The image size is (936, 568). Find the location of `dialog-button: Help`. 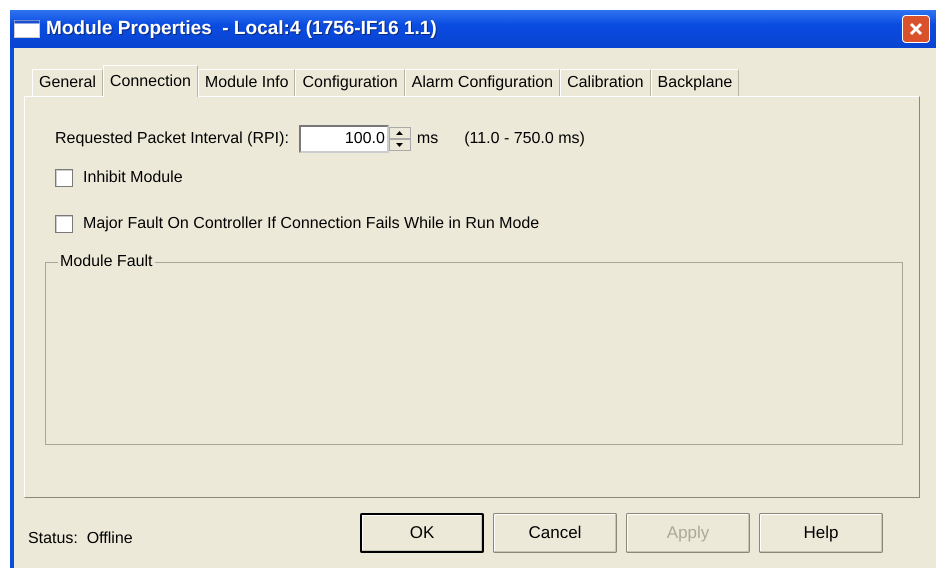

dialog-button: Help is located at coordinates (821, 533).